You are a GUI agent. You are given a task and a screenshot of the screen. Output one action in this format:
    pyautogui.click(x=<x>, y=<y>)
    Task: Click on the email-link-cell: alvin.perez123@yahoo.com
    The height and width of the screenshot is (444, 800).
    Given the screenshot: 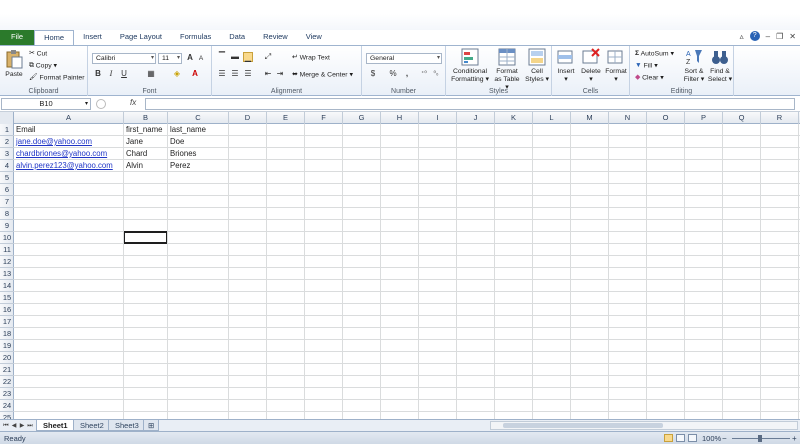 What is the action you would take?
    pyautogui.click(x=69, y=166)
    